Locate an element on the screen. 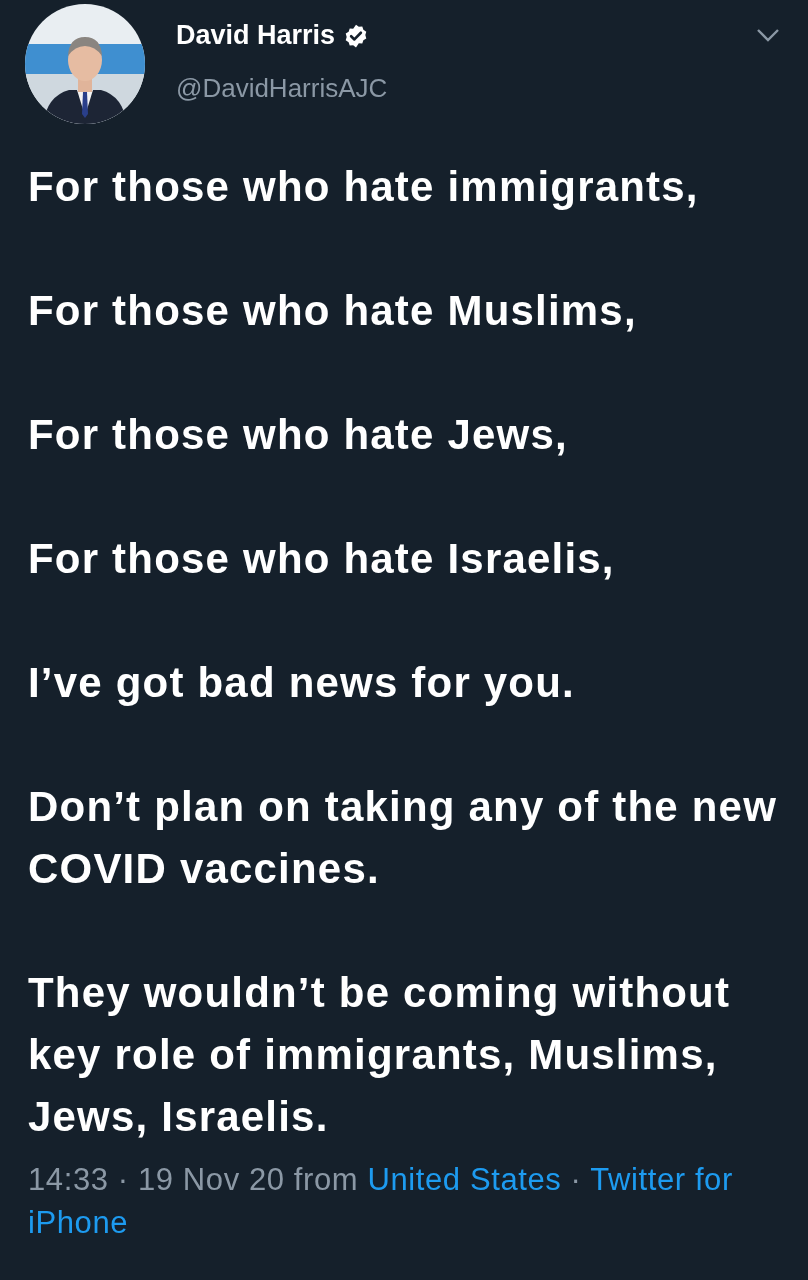  tweet-text: For those who hate Jews, is located at coordinates (298, 435).